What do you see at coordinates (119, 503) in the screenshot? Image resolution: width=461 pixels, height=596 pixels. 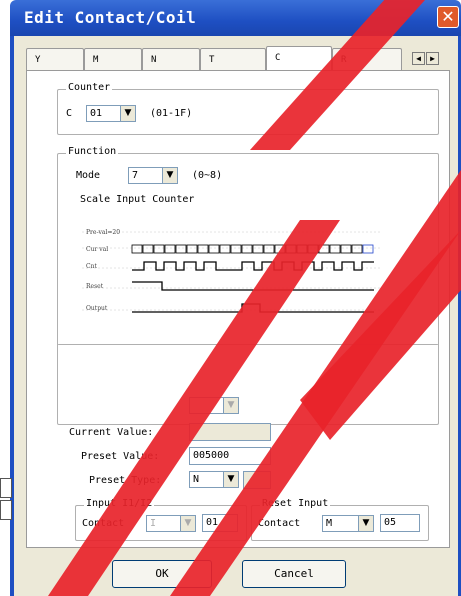 I see `input-group-label: Input I1/I2` at bounding box center [119, 503].